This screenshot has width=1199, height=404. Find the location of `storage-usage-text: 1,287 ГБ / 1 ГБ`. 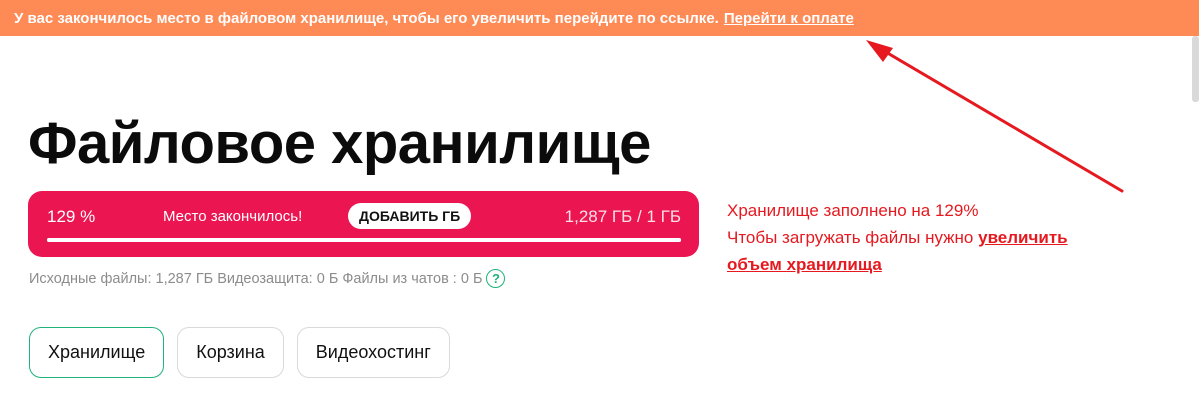

storage-usage-text: 1,287 ГБ / 1 ГБ is located at coordinates (622, 216).